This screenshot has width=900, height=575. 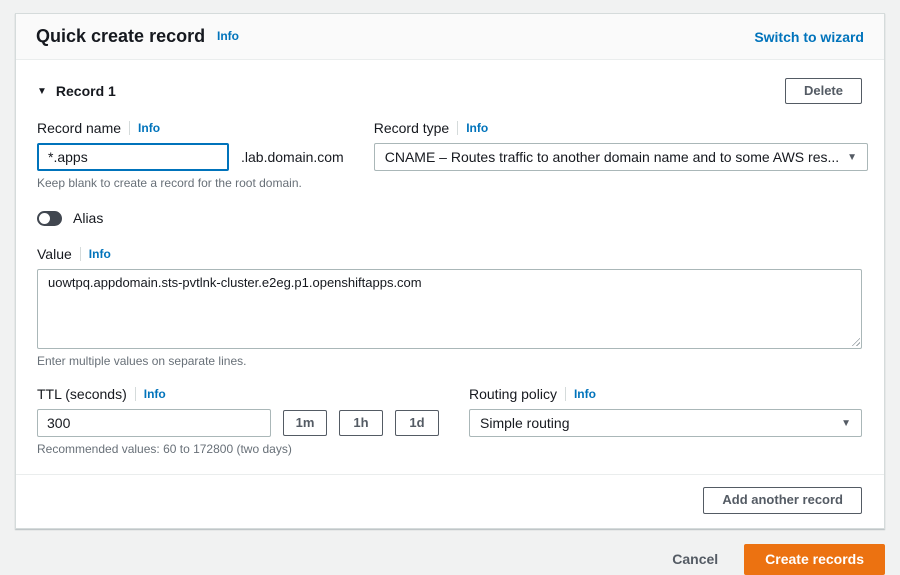 I want to click on delete-button: Delete, so click(x=823, y=91).